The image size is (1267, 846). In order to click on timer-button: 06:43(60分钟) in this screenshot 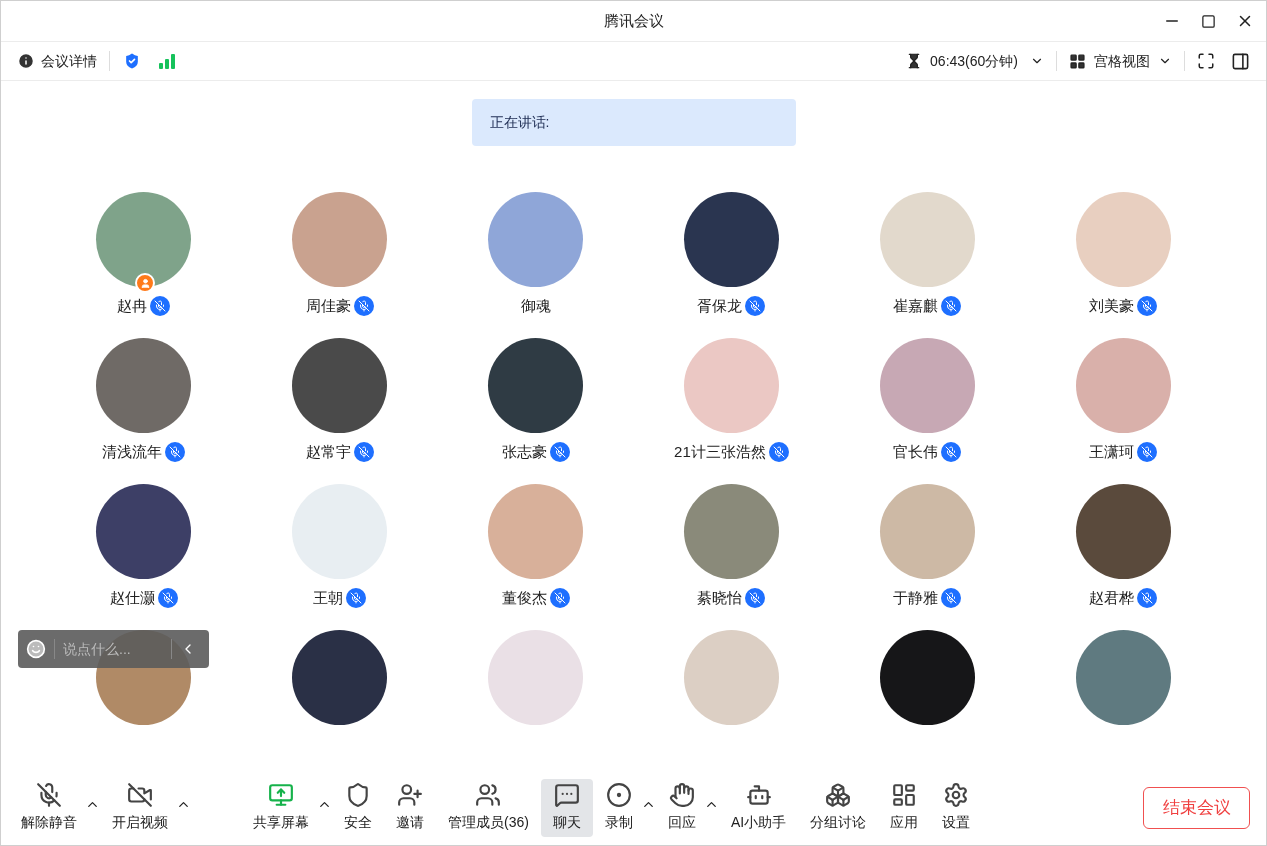, I will do `click(975, 61)`.